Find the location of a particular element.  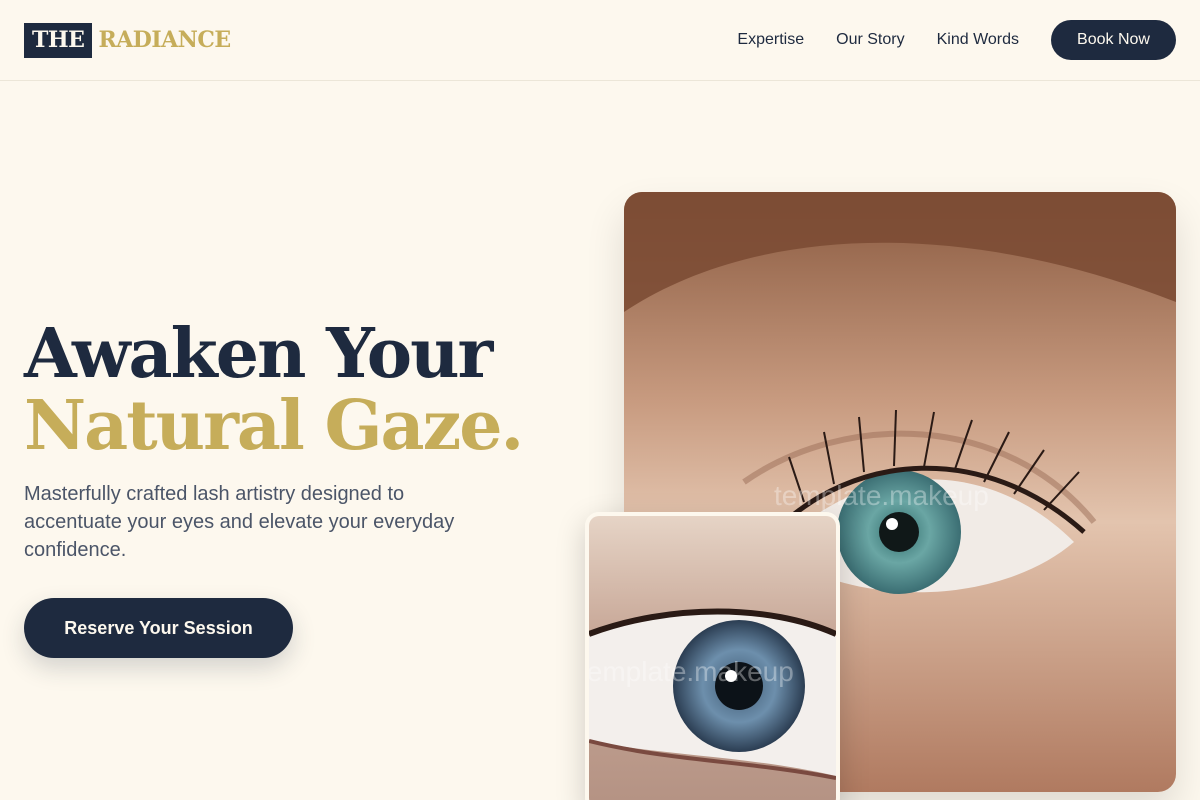

nav-link-expertise: Expertise is located at coordinates (770, 40).